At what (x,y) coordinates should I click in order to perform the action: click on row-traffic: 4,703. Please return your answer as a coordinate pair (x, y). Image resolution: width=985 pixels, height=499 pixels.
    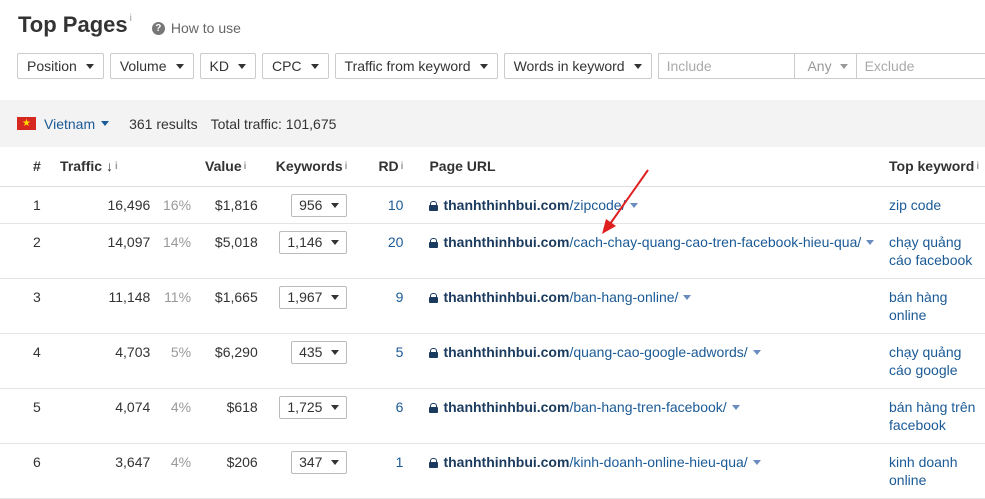
    Looking at the image, I should click on (101, 361).